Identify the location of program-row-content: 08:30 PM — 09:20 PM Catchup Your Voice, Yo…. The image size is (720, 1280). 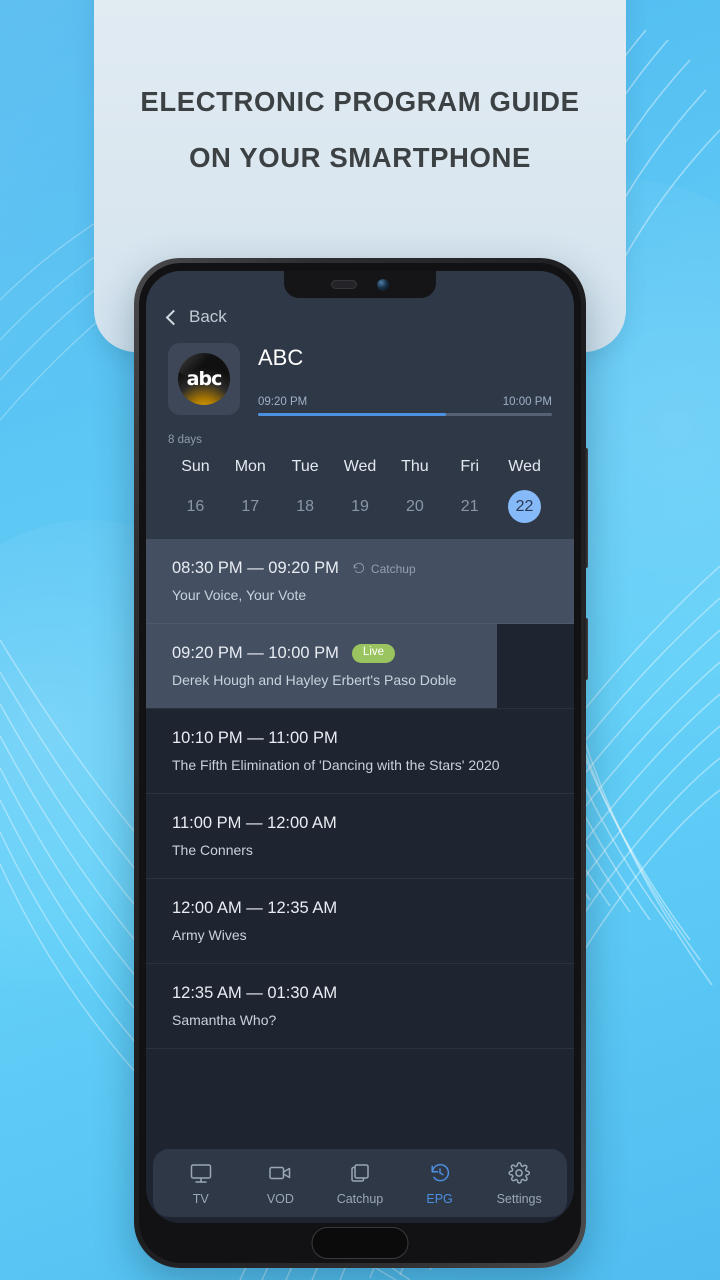
(360, 581).